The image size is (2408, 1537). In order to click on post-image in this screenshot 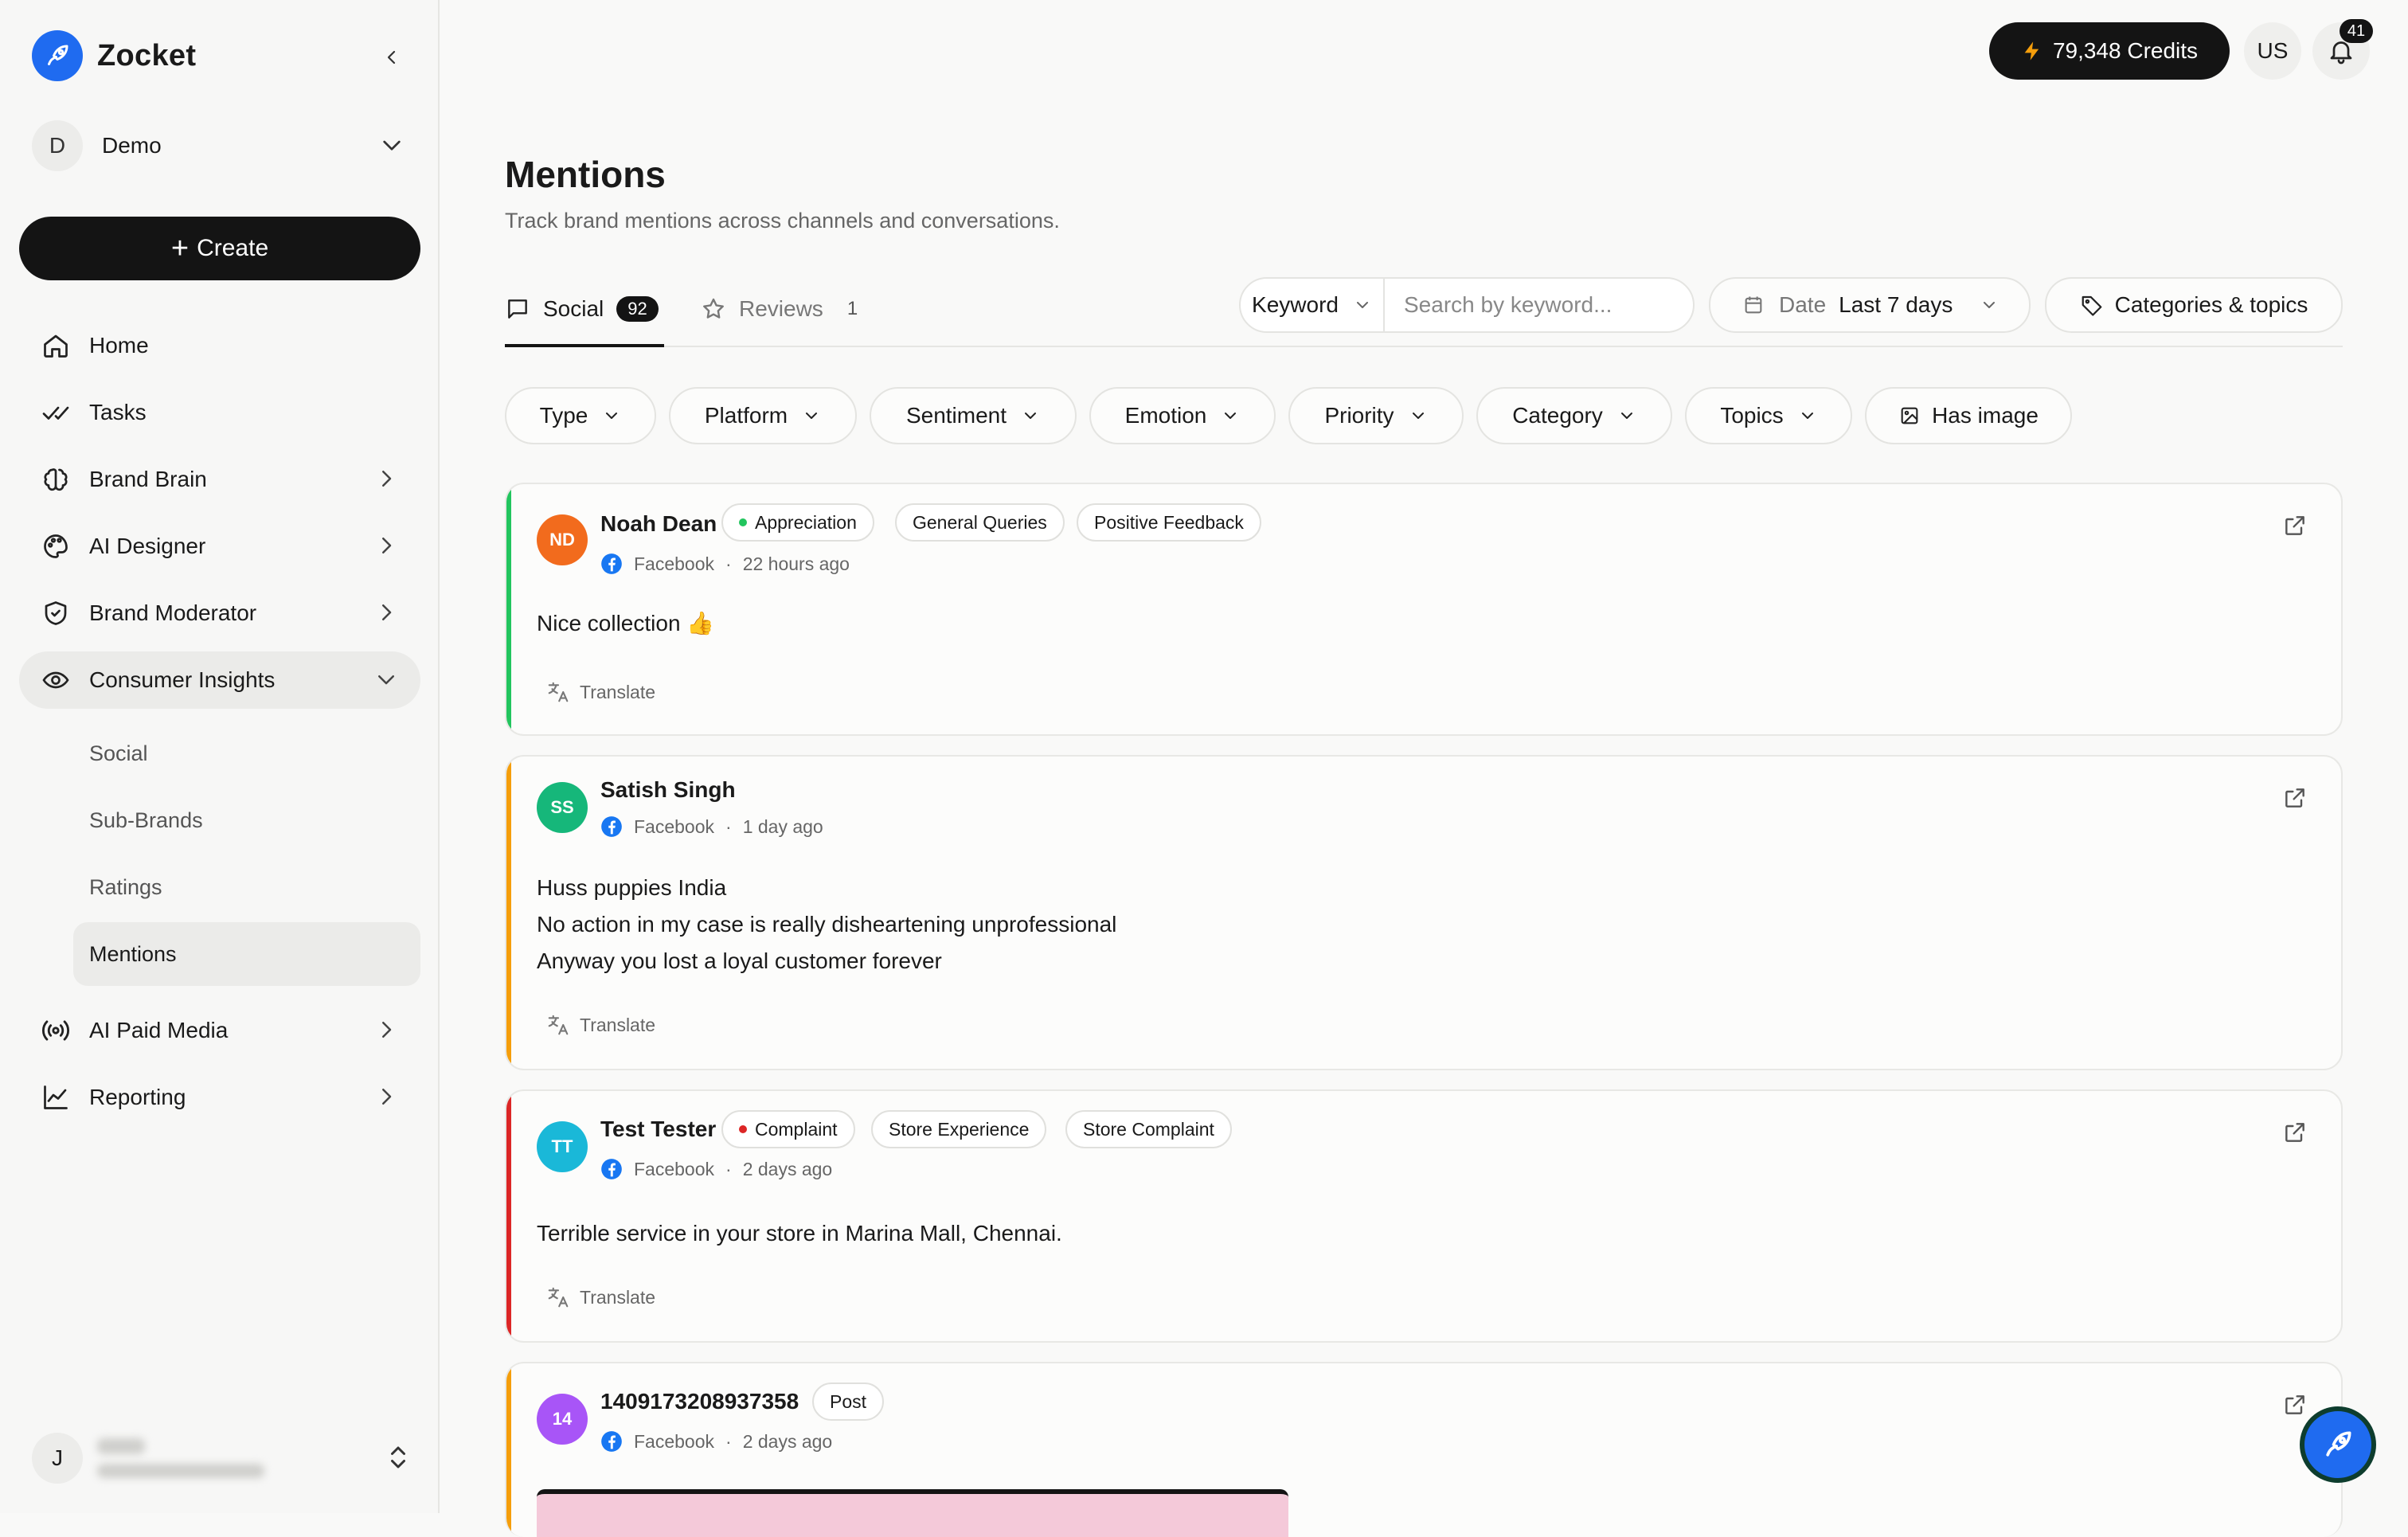, I will do `click(912, 1513)`.